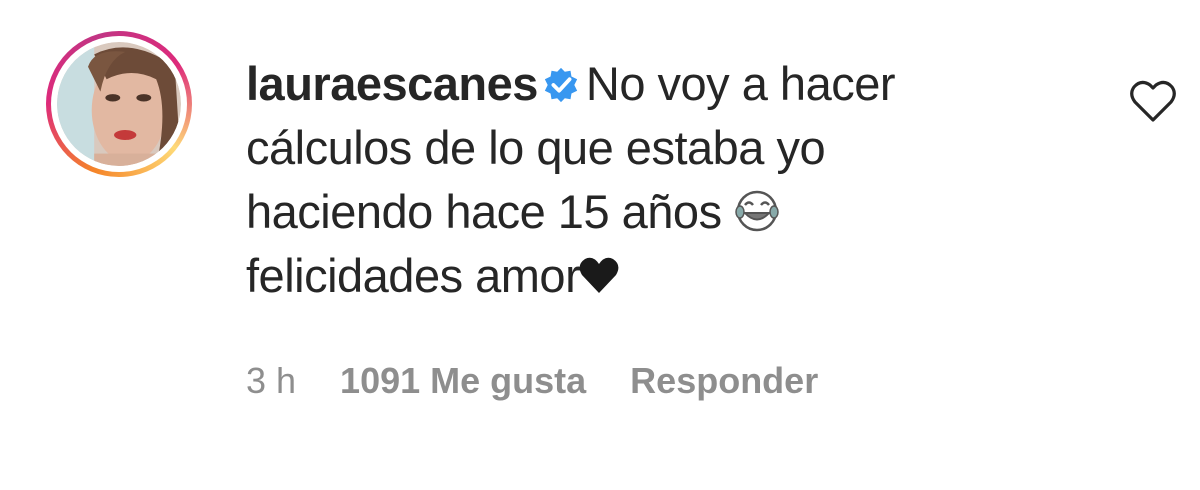  I want to click on likes-count: 1091 Me gusta, so click(463, 381).